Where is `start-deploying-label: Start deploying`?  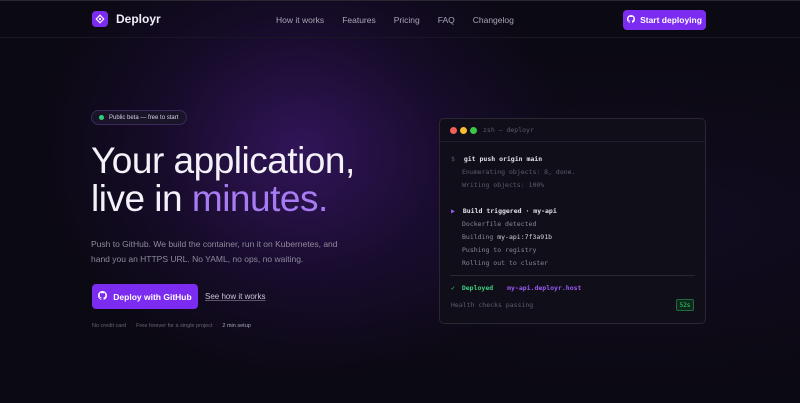 start-deploying-label: Start deploying is located at coordinates (671, 20).